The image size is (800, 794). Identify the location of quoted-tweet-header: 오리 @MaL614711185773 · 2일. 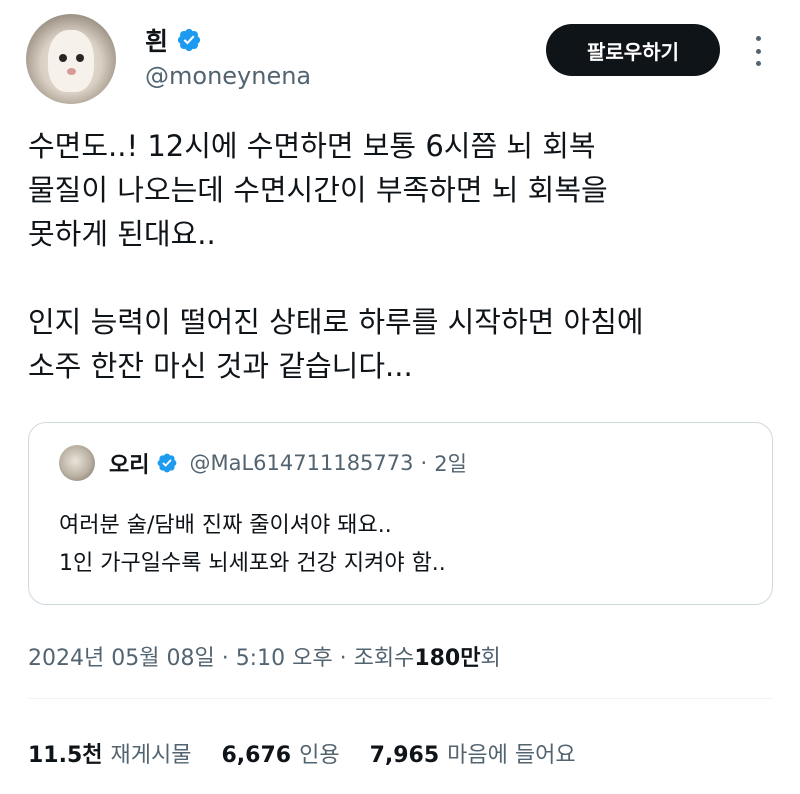
(288, 463).